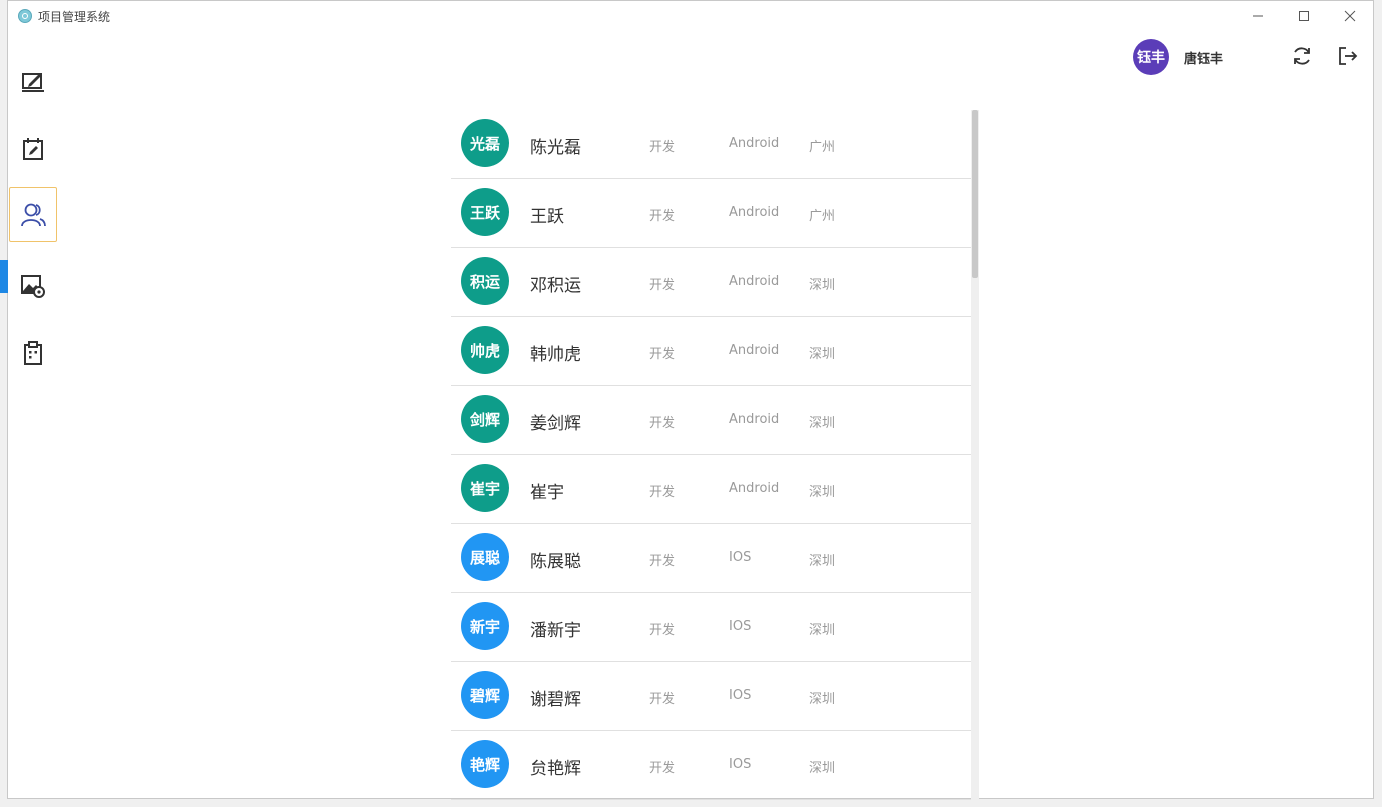  I want to click on sidebar-item-members, so click(33, 214).